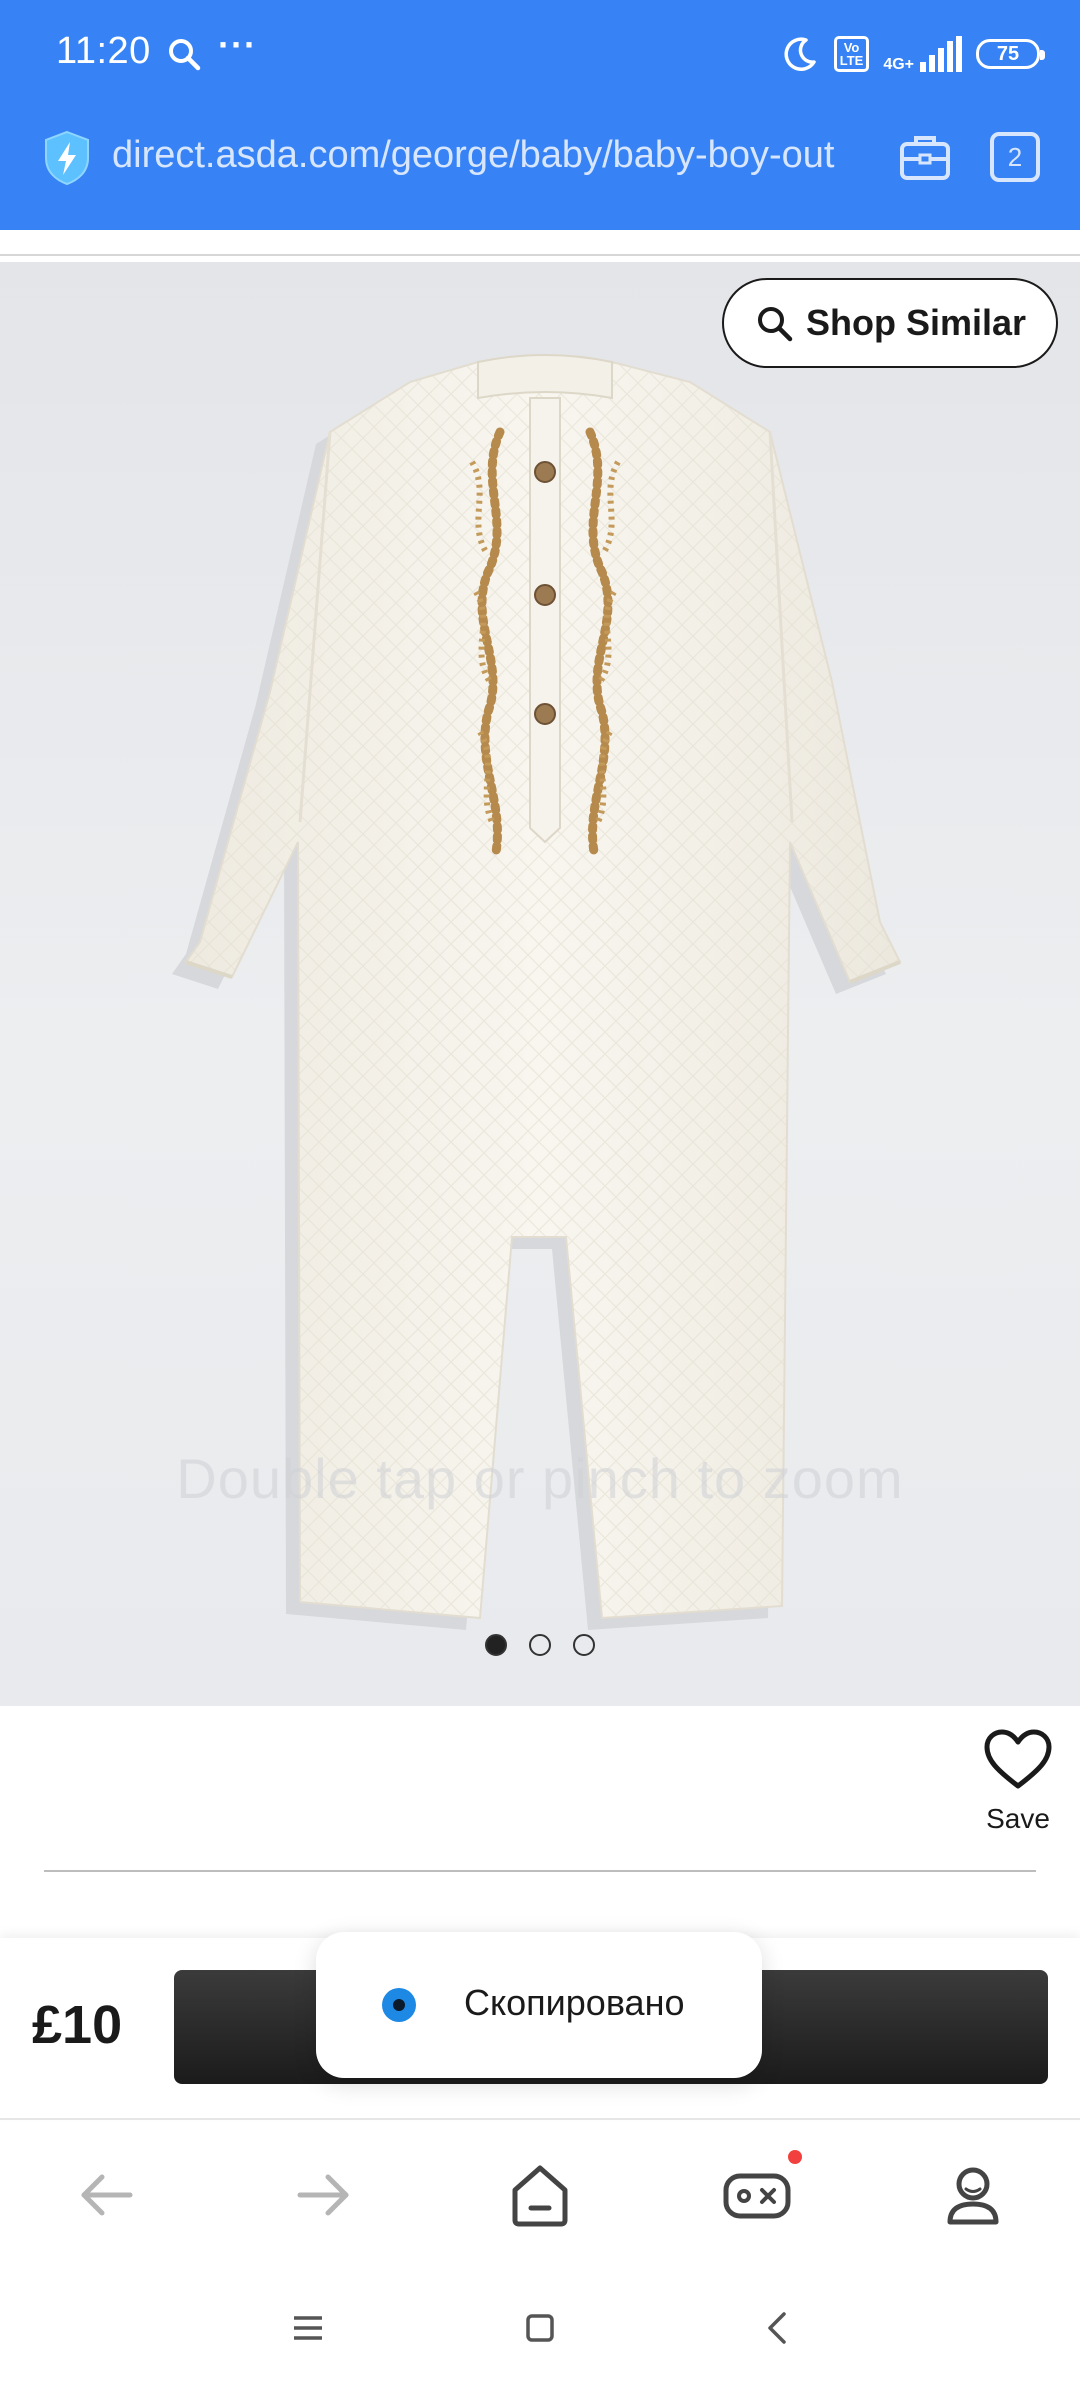 The image size is (1080, 2400). Describe the element at coordinates (800, 54) in the screenshot. I see `moon-icon` at that location.